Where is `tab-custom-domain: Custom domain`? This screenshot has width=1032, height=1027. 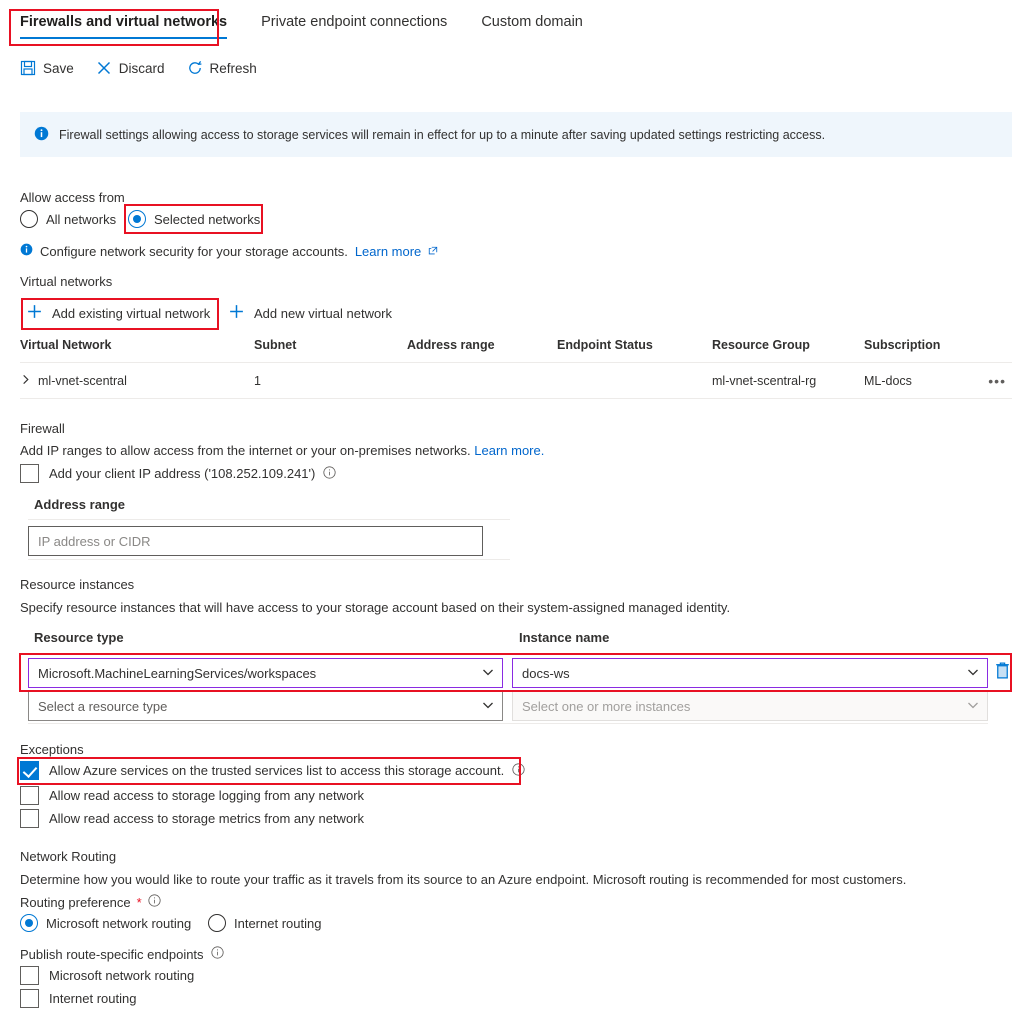 tab-custom-domain: Custom domain is located at coordinates (532, 26).